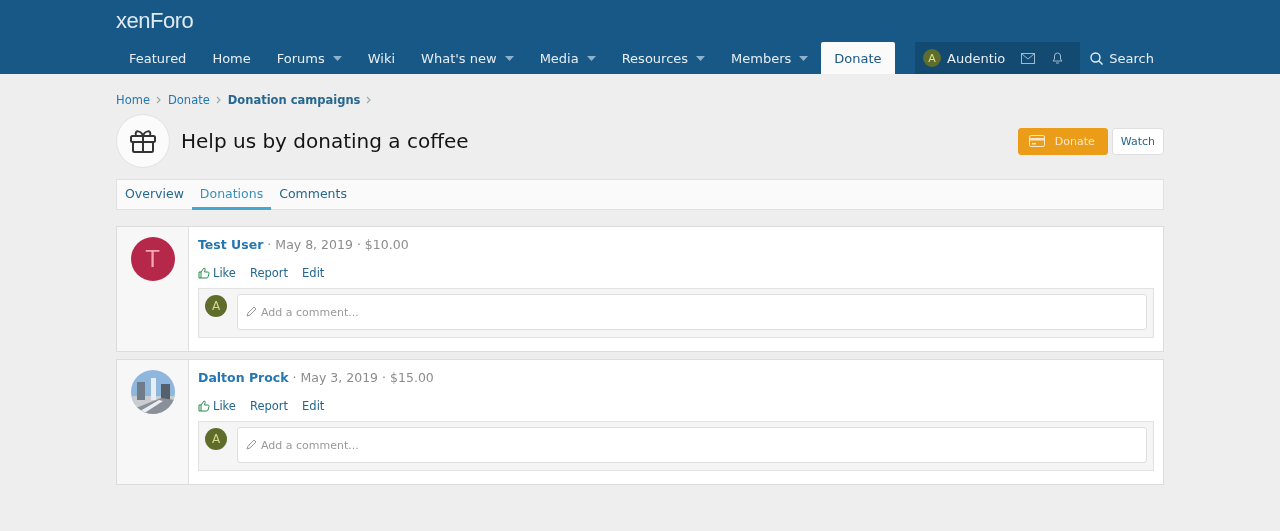 This screenshot has height=531, width=1280. I want to click on nav-tab: Members, so click(770, 58).